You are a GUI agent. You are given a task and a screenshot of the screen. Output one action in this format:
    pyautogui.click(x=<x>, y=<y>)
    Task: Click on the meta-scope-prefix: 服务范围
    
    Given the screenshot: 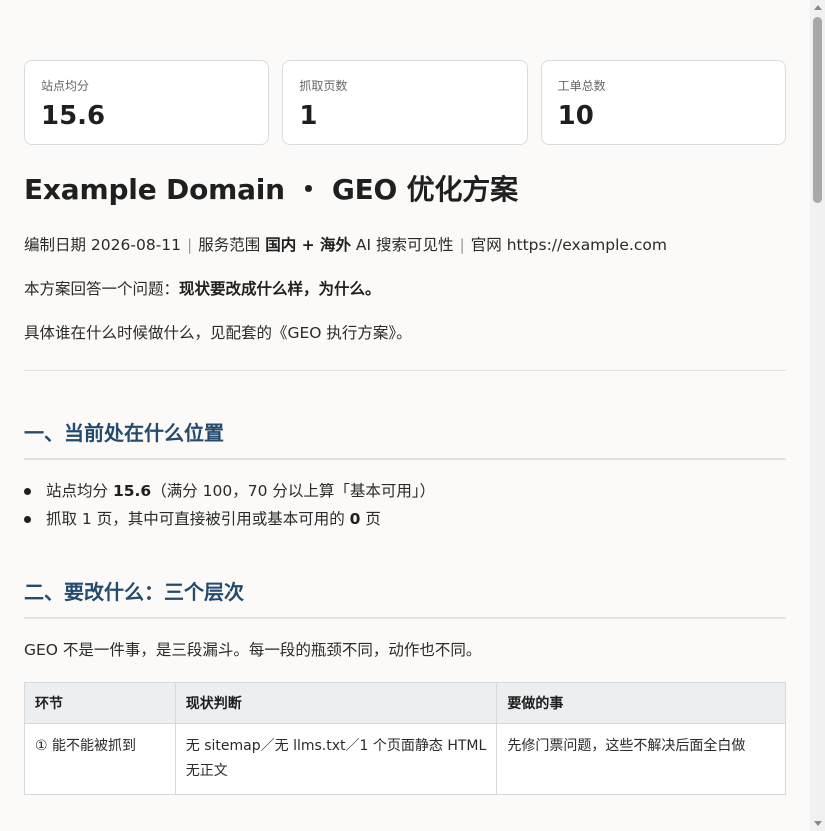 What is the action you would take?
    pyautogui.click(x=229, y=245)
    